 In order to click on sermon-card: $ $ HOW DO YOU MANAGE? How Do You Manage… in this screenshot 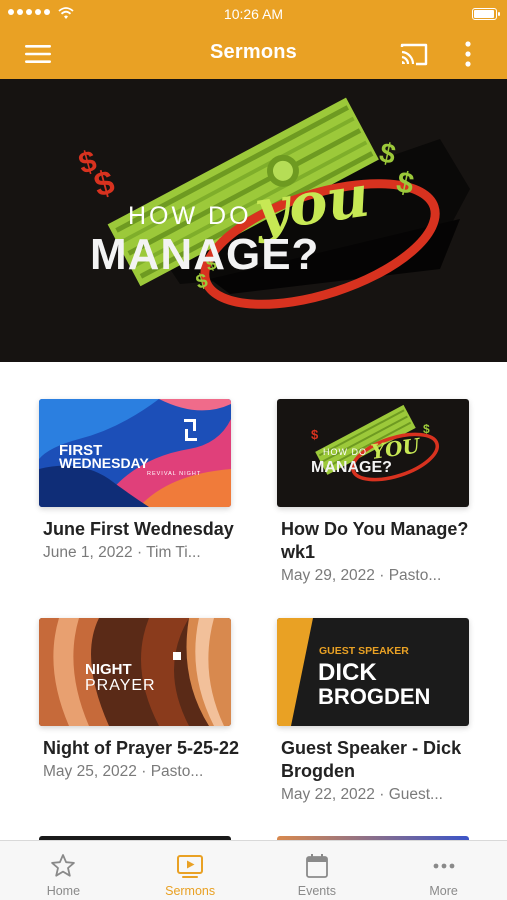, I will do `click(373, 492)`.